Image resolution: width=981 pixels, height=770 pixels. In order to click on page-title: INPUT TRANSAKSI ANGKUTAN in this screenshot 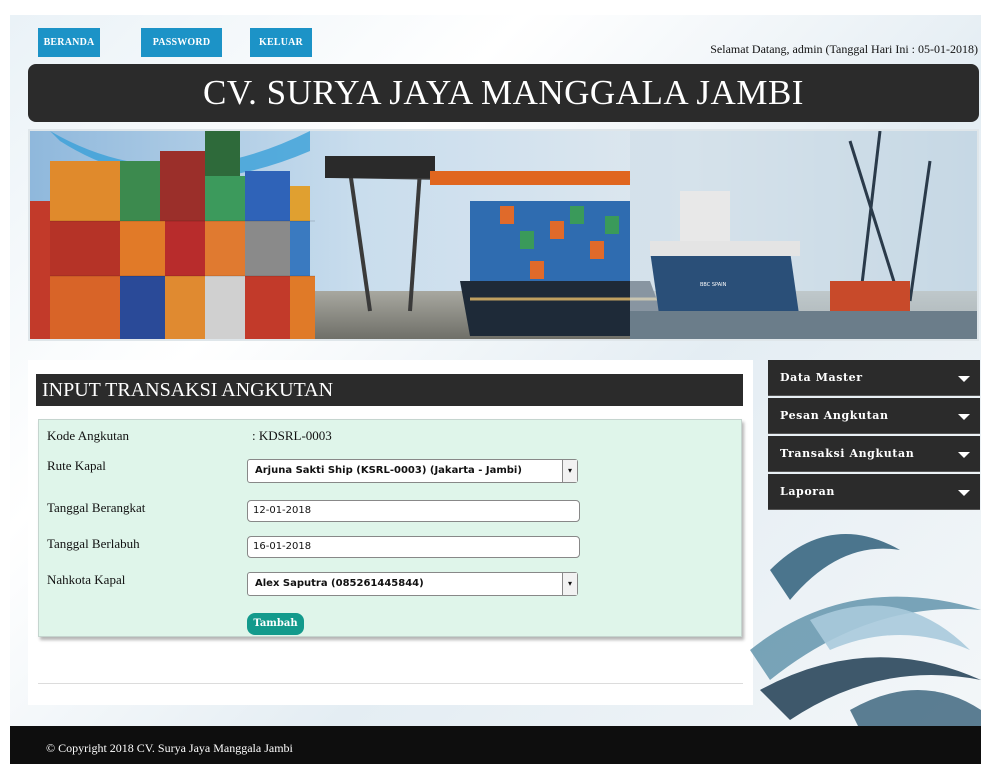, I will do `click(389, 390)`.